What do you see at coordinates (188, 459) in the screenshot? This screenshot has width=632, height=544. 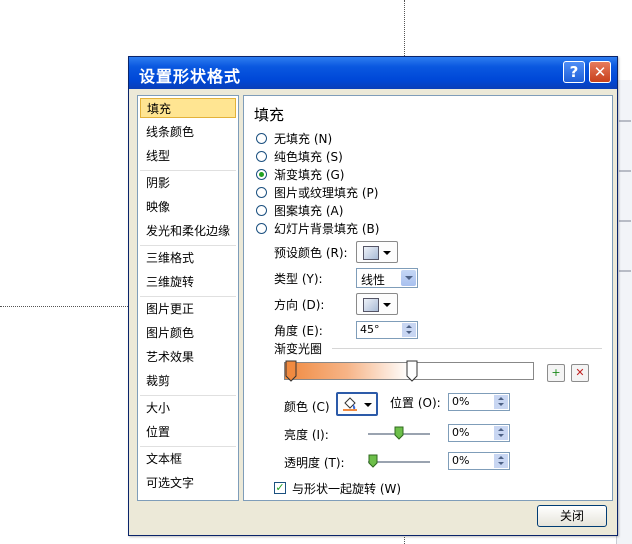 I see `nav-item-text-box: 文本框` at bounding box center [188, 459].